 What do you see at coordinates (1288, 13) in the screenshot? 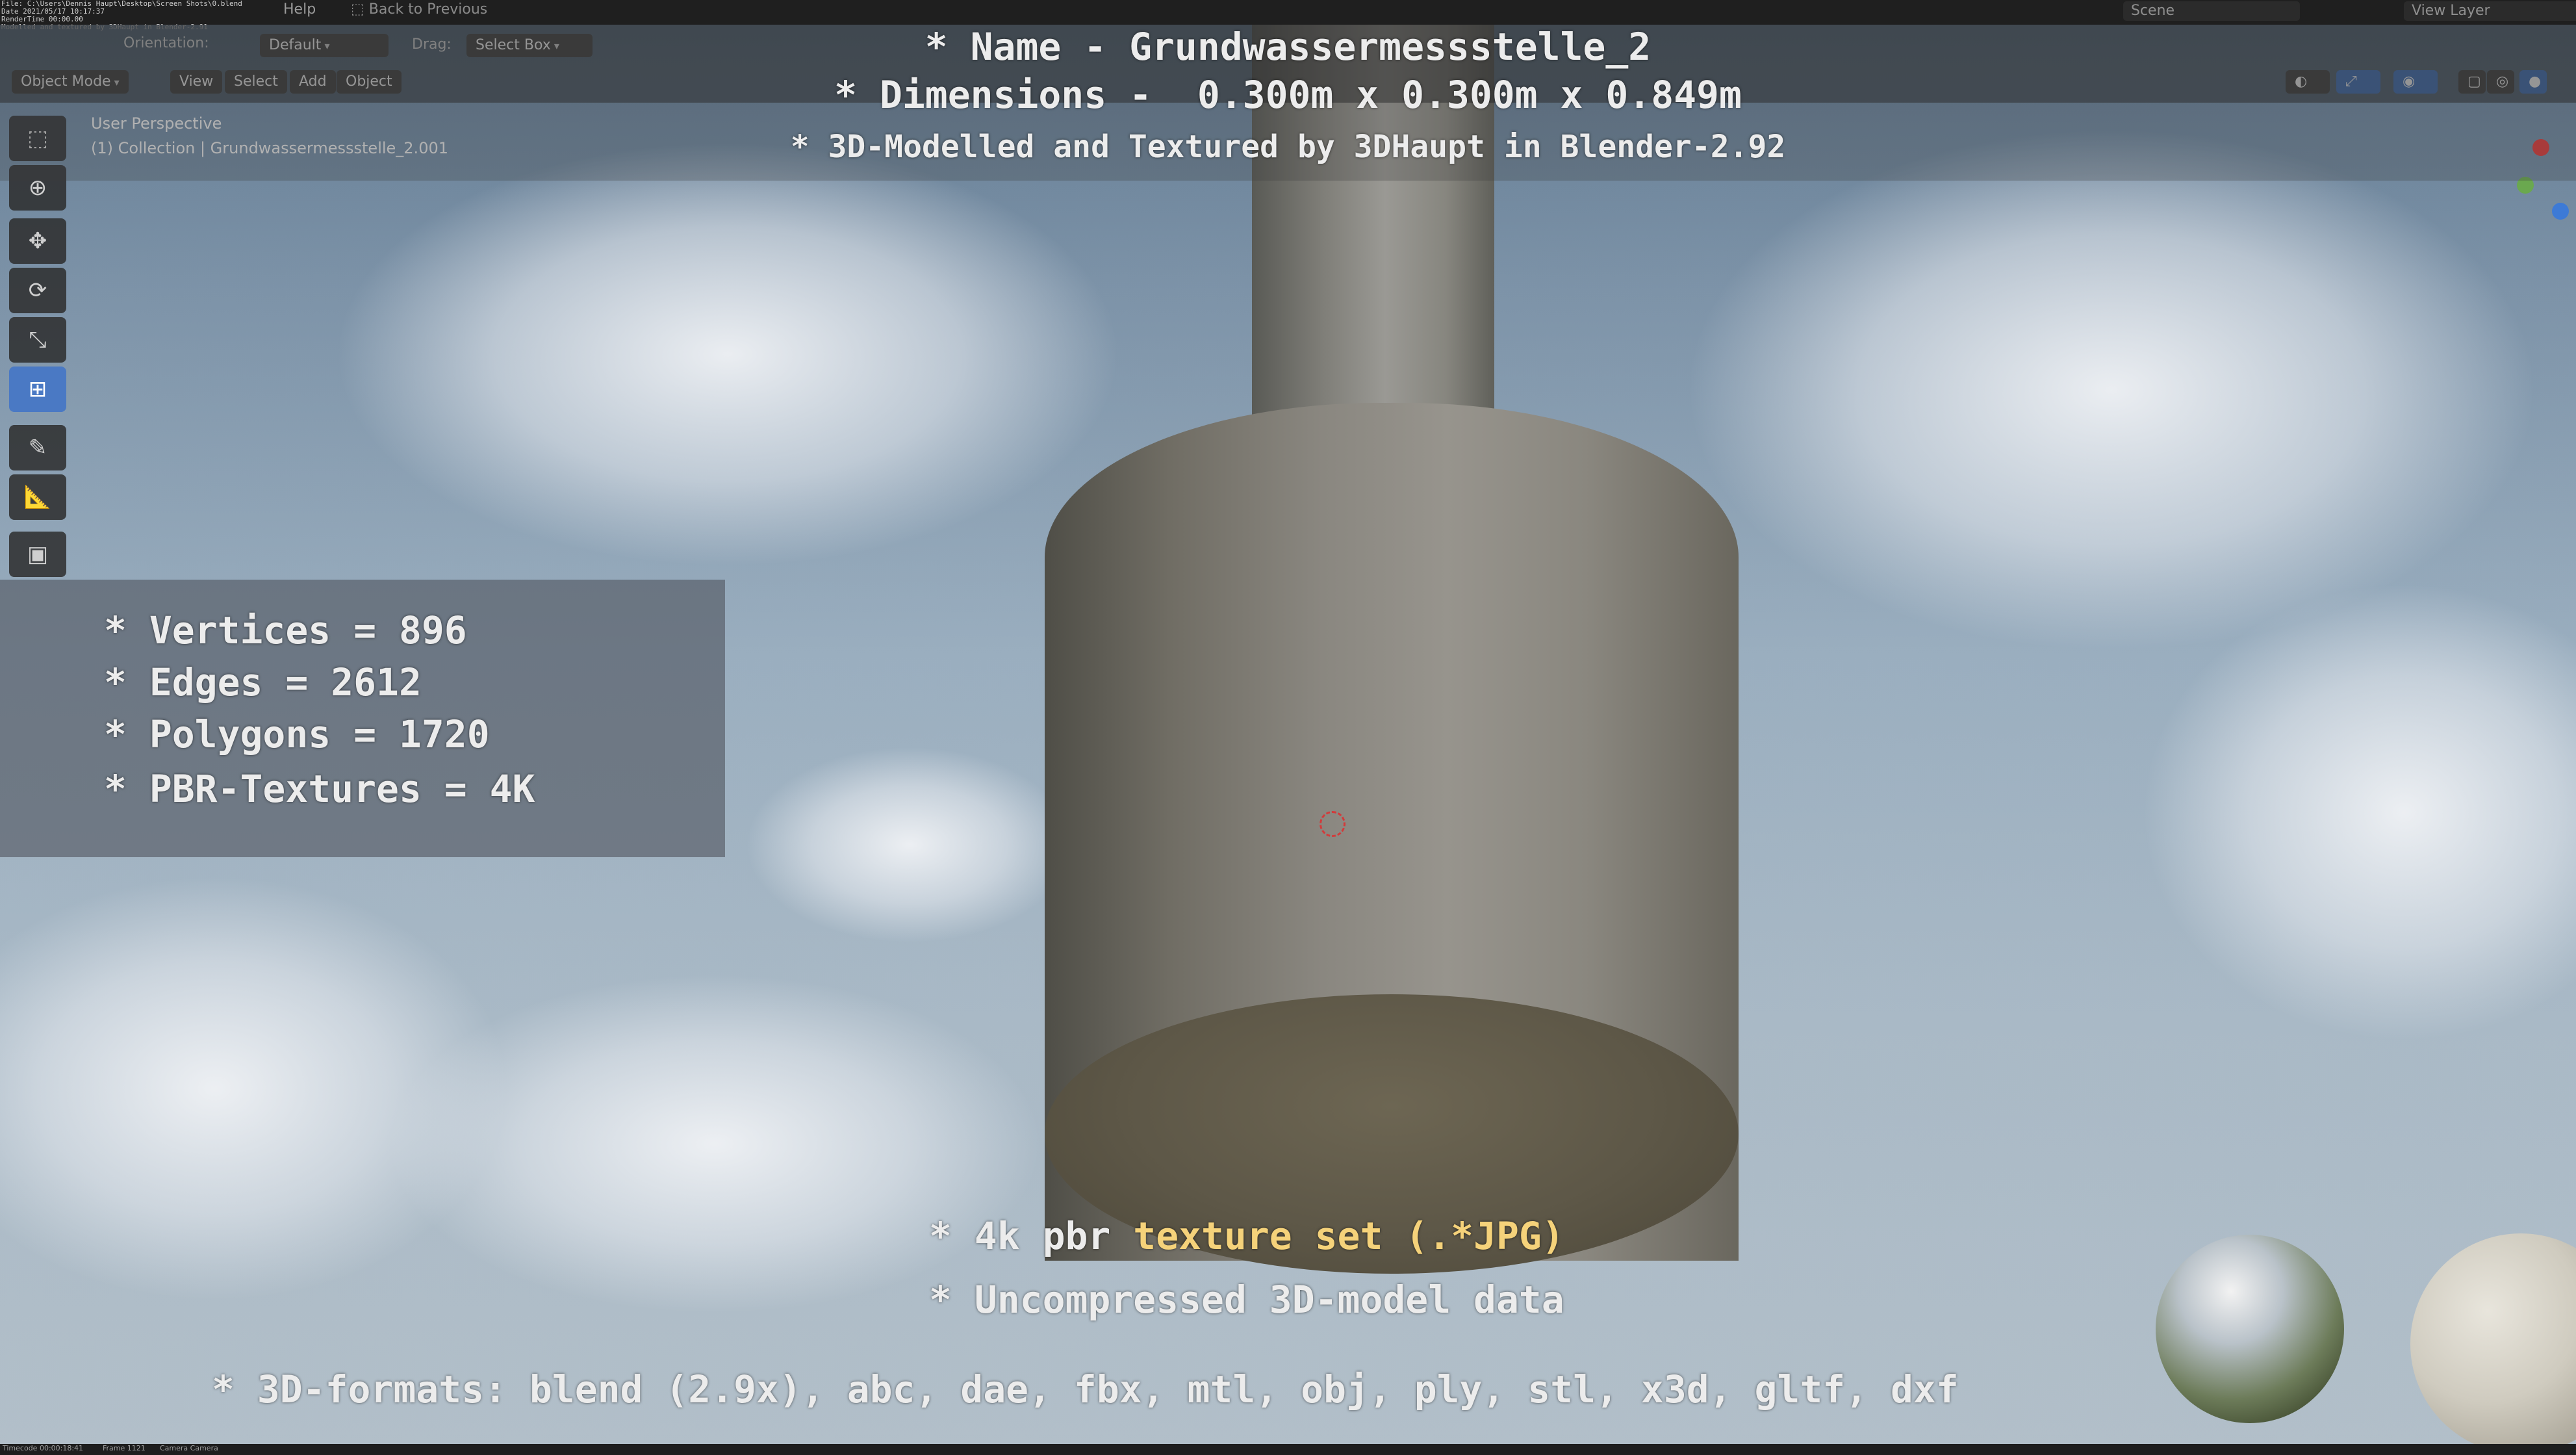
I see `top-menubar: Help ⬚ Back to Previous Scene View Layer` at bounding box center [1288, 13].